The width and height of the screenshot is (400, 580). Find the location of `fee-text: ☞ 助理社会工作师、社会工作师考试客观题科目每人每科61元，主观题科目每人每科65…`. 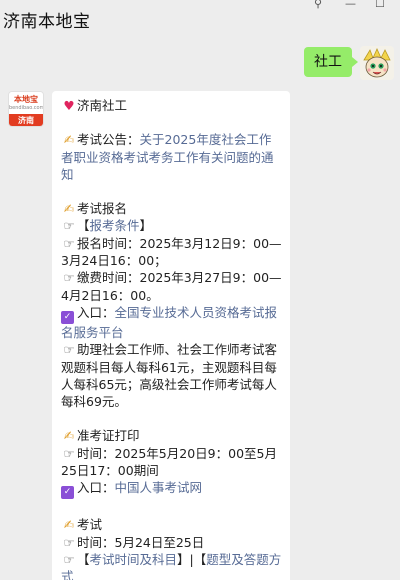

fee-text: ☞ 助理社会工作师、社会工作师考试客观题科目每人每科61元，主观题科目每人每科65… is located at coordinates (169, 376).